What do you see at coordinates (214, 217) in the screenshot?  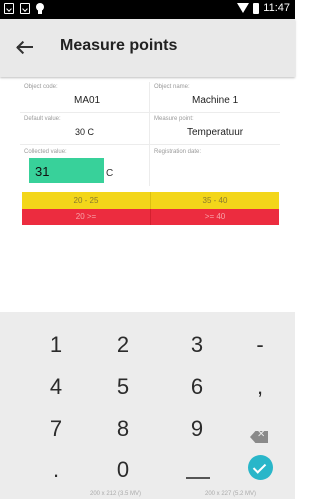 I see `danger-range-high: >= 40` at bounding box center [214, 217].